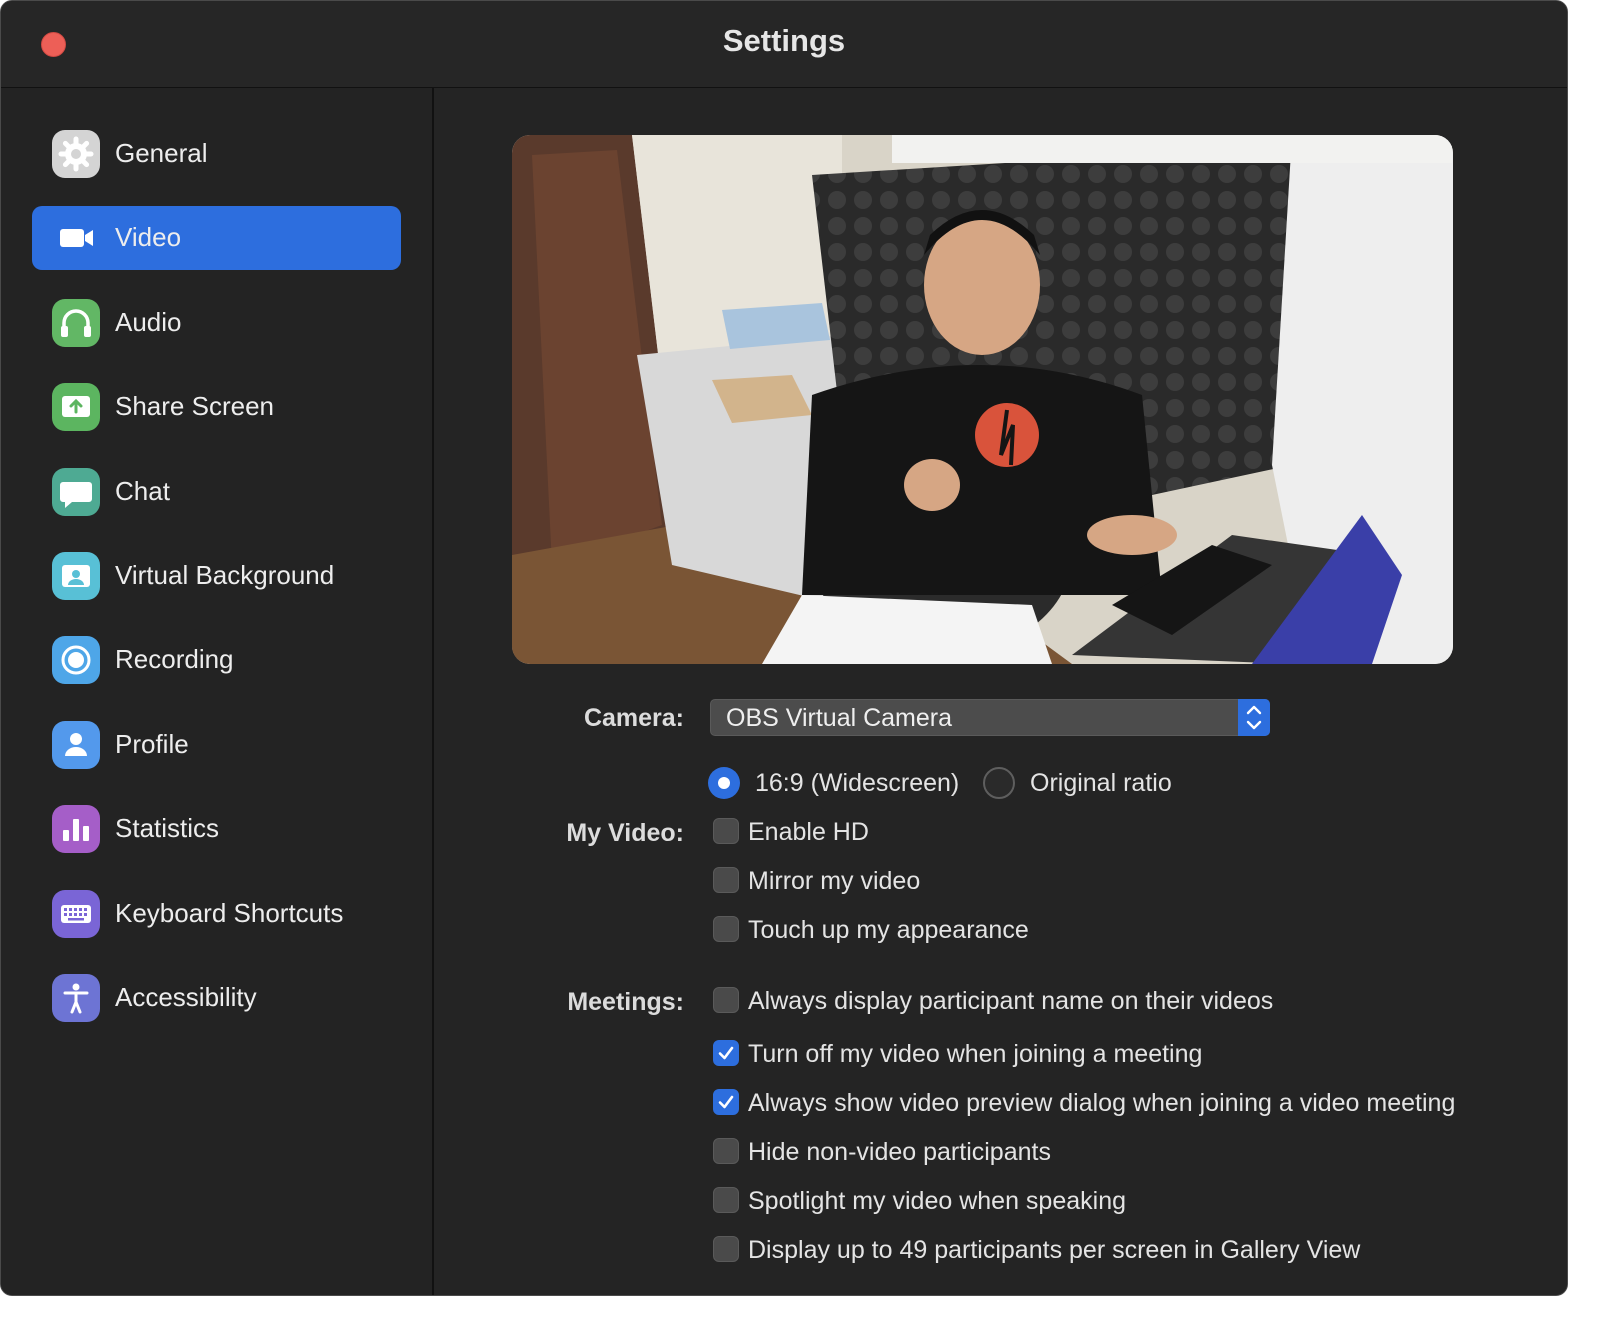 The height and width of the screenshot is (1322, 1600). What do you see at coordinates (76, 829) in the screenshot?
I see `bar-chart-icon` at bounding box center [76, 829].